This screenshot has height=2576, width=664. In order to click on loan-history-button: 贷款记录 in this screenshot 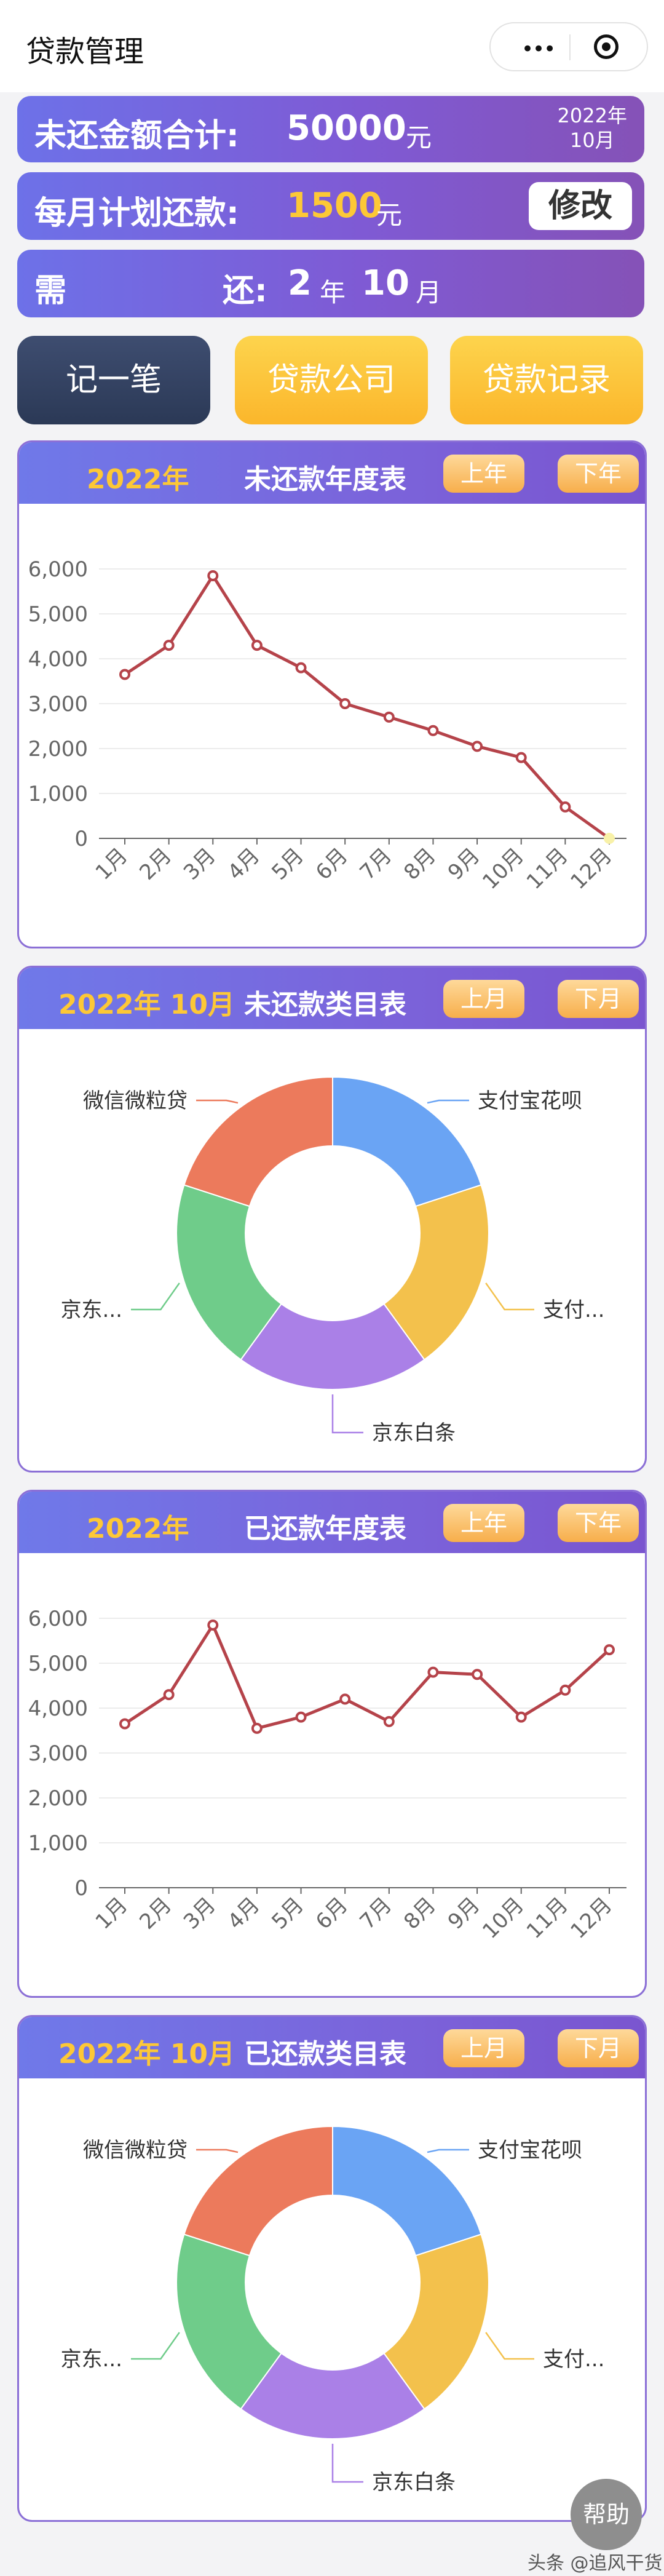, I will do `click(546, 380)`.